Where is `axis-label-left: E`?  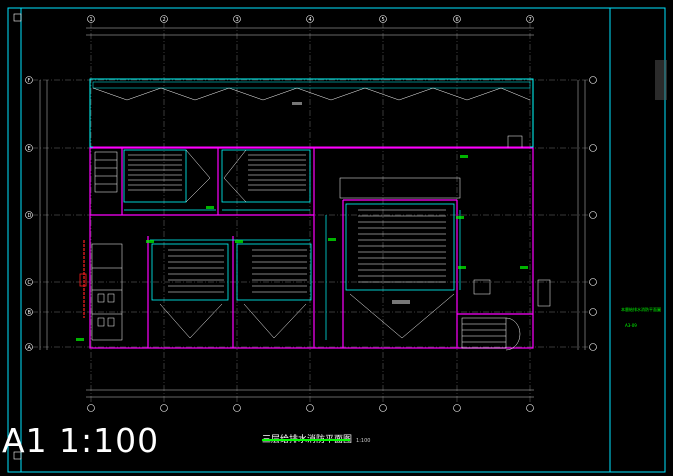 axis-label-left: E is located at coordinates (29, 149).